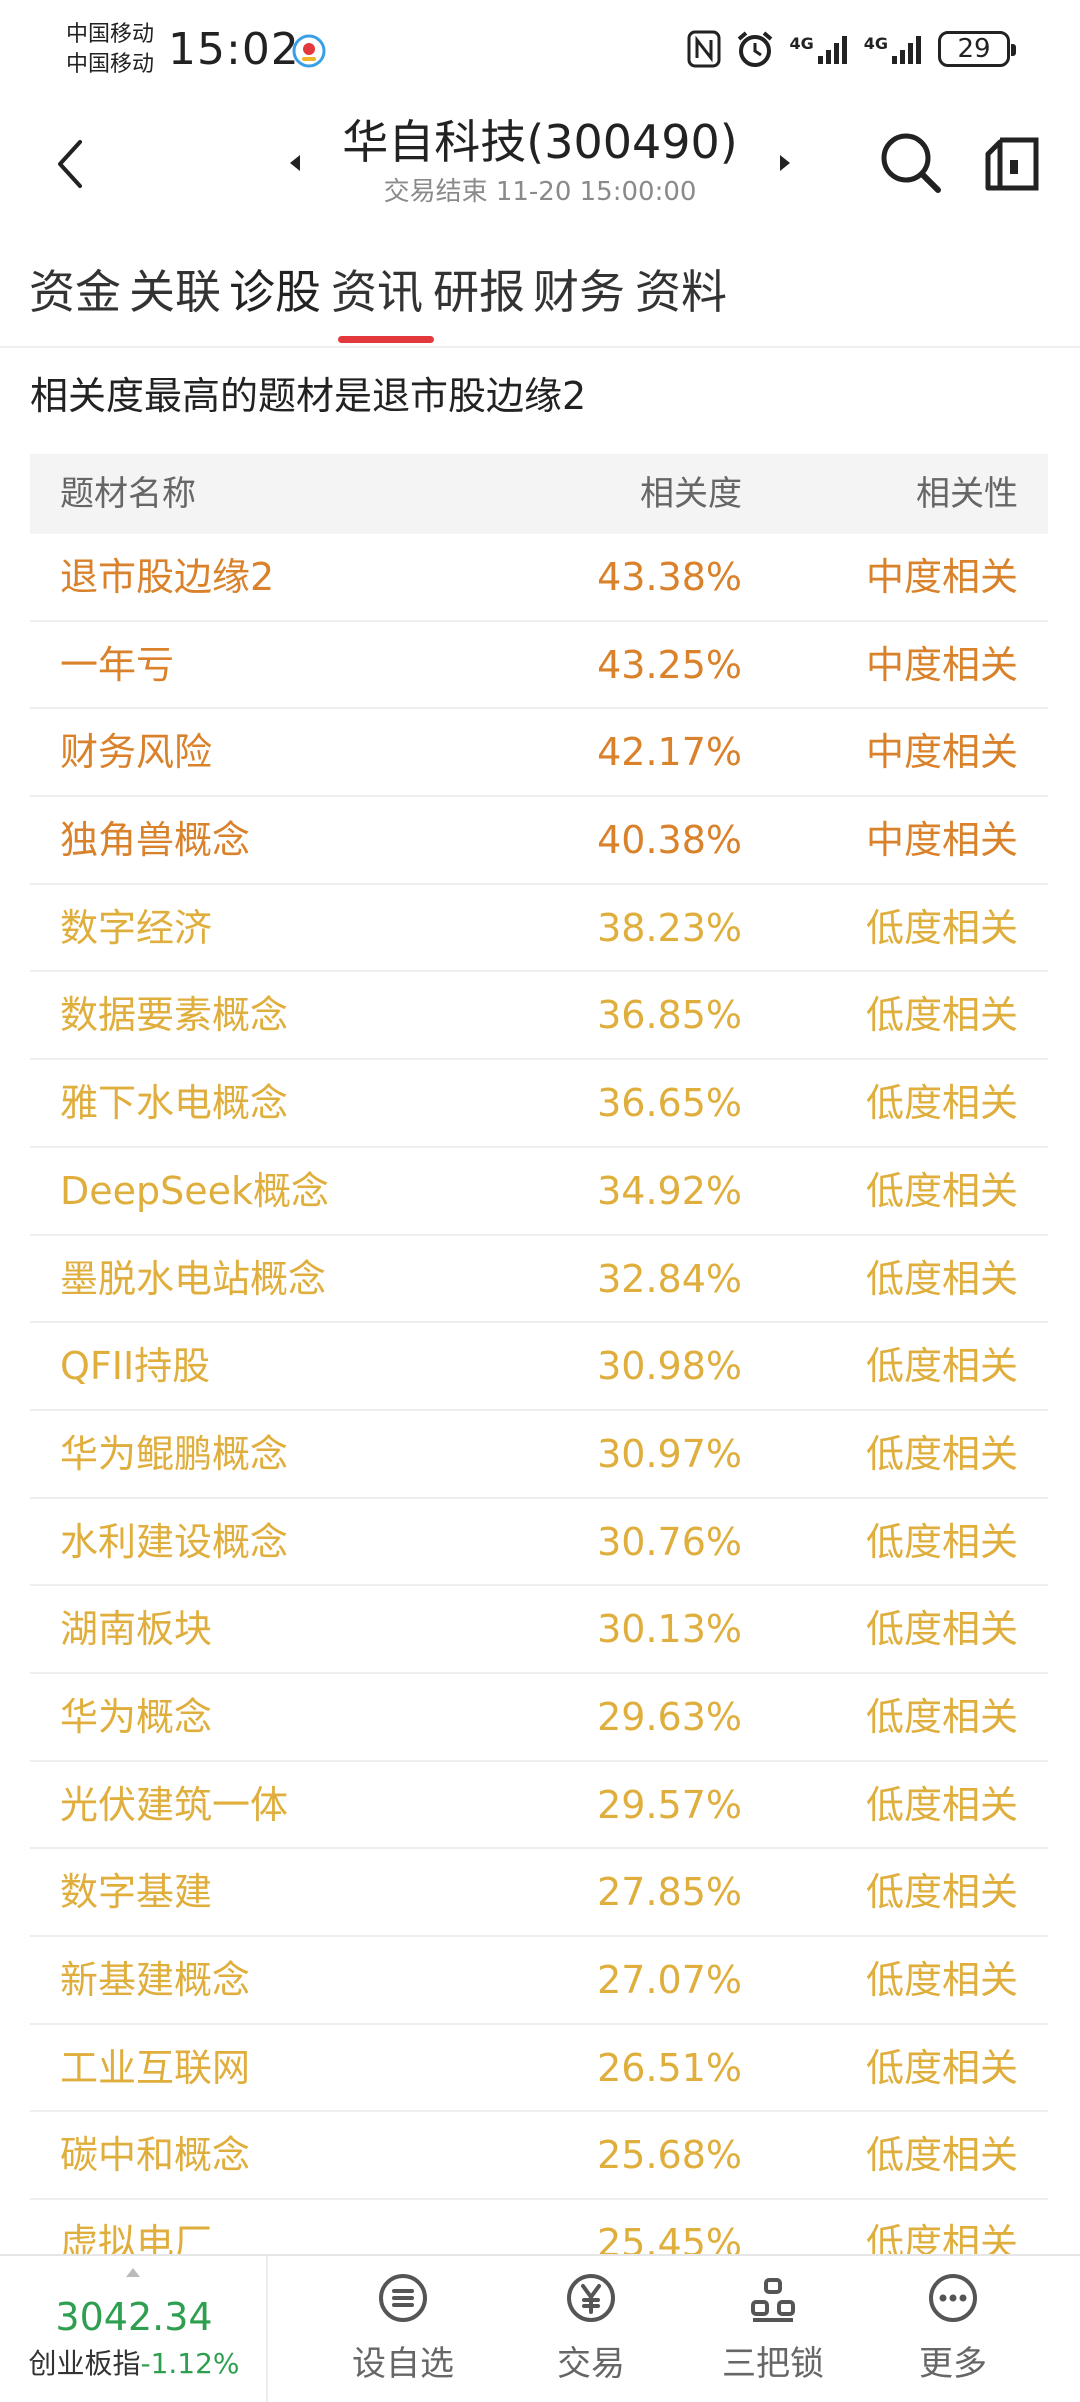 Image resolution: width=1080 pixels, height=2402 pixels. Describe the element at coordinates (174, 1804) in the screenshot. I see `concept-name: 光伏建筑一体` at that location.